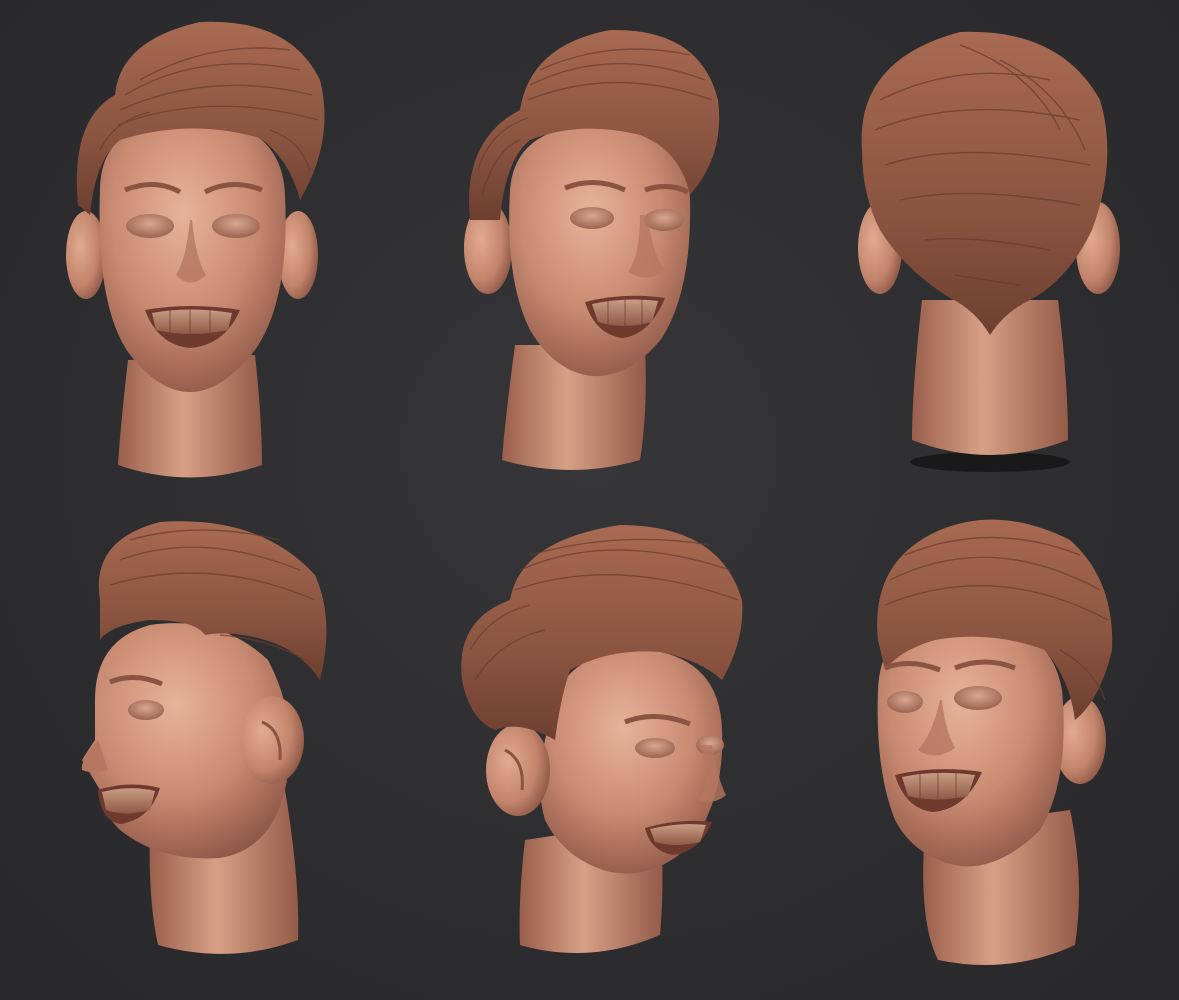 The height and width of the screenshot is (1000, 1179). I want to click on head-three-quarter-view-low, so click(995, 742).